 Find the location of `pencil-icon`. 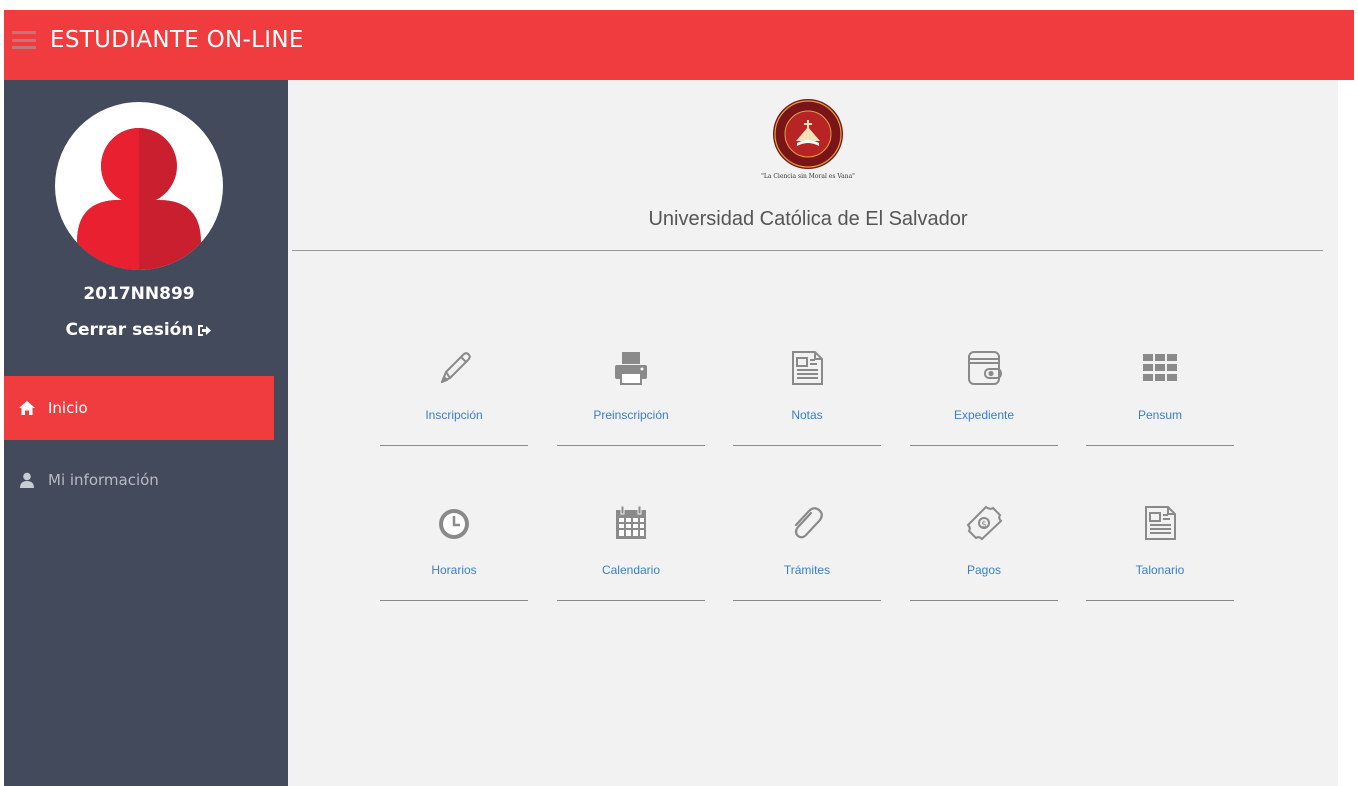

pencil-icon is located at coordinates (456, 367).